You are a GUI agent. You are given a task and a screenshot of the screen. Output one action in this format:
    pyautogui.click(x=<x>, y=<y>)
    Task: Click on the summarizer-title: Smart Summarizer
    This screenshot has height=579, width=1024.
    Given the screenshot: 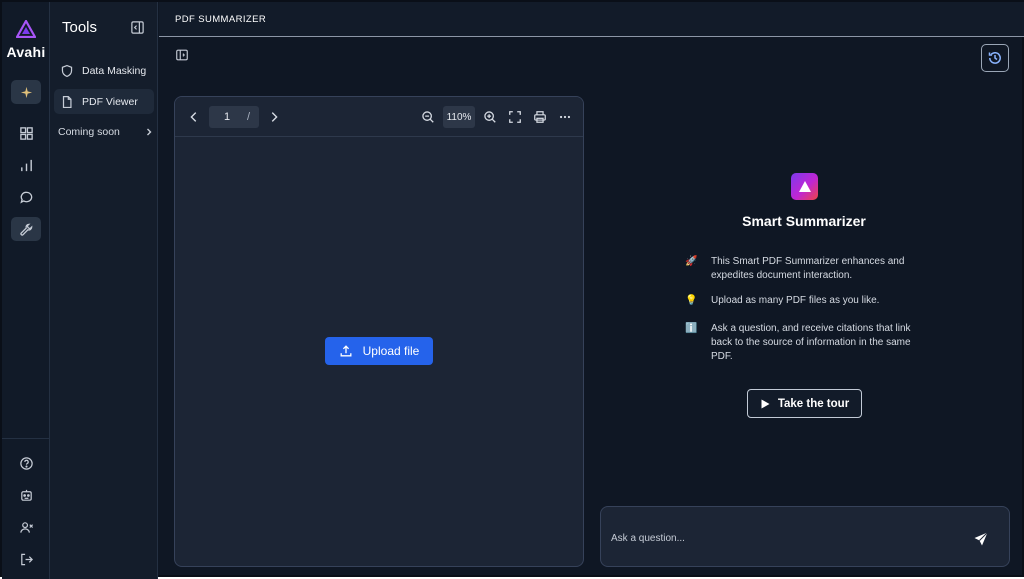 What is the action you would take?
    pyautogui.click(x=804, y=221)
    